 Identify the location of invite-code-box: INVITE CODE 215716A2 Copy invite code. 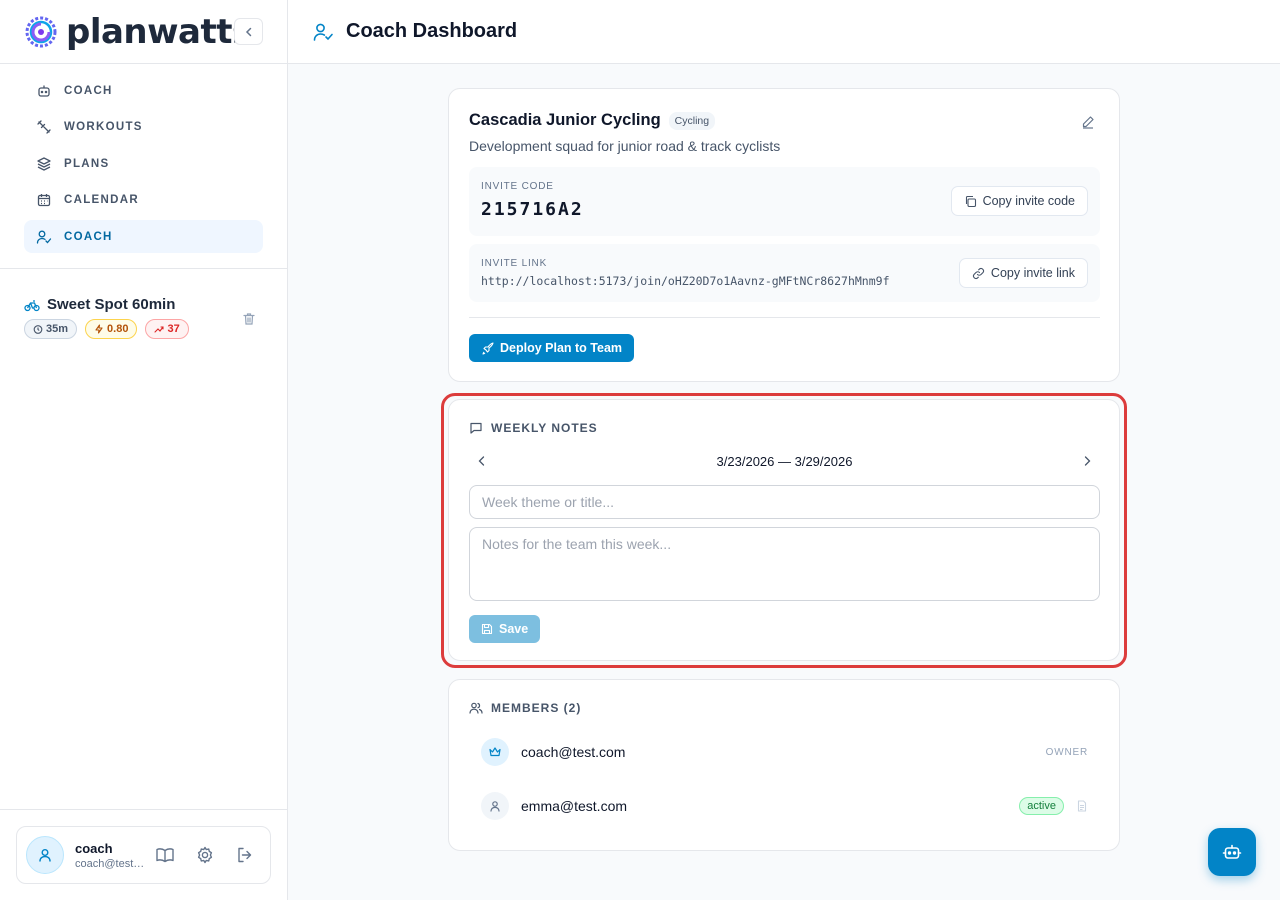
(784, 201).